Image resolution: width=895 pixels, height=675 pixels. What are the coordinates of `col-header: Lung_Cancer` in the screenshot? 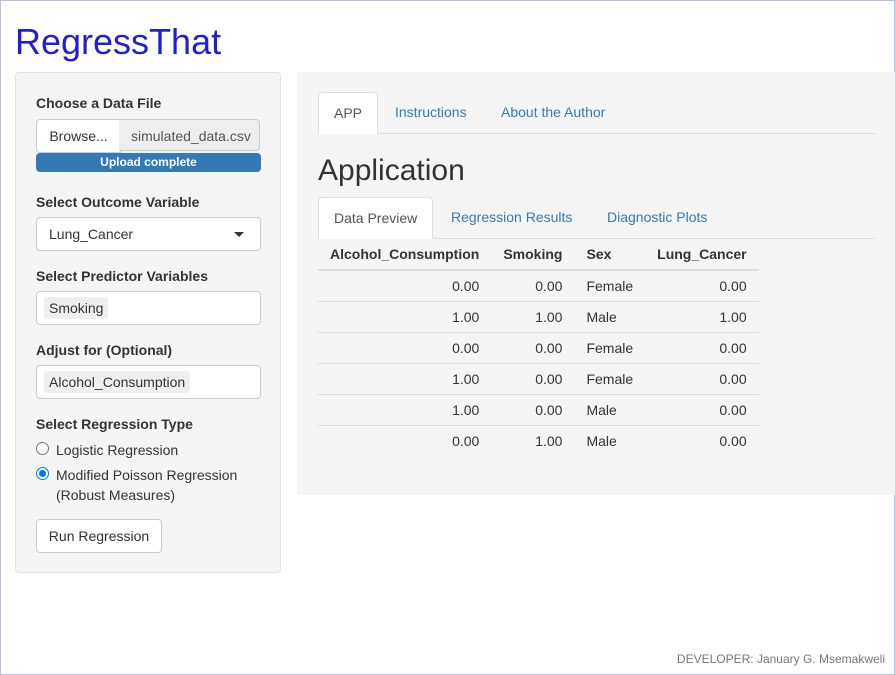 It's located at (702, 255).